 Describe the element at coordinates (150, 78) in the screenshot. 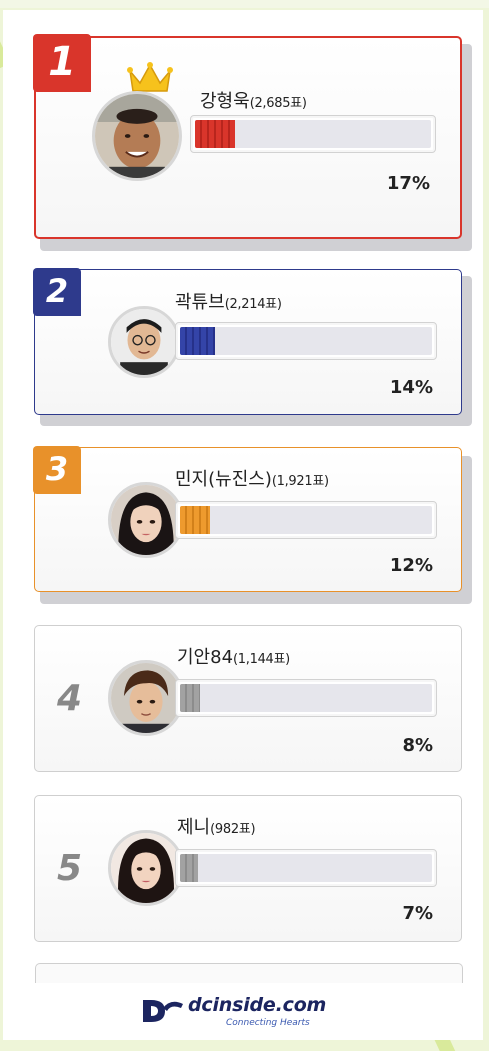

I see `crown-icon` at that location.